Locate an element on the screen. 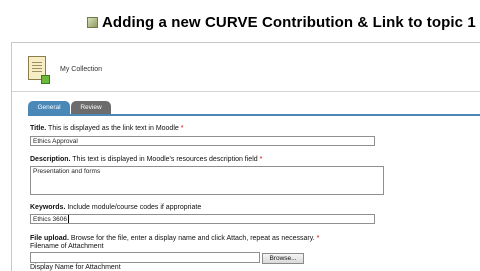 The width and height of the screenshot is (480, 271). form-tabs: General Review is located at coordinates (70, 107).